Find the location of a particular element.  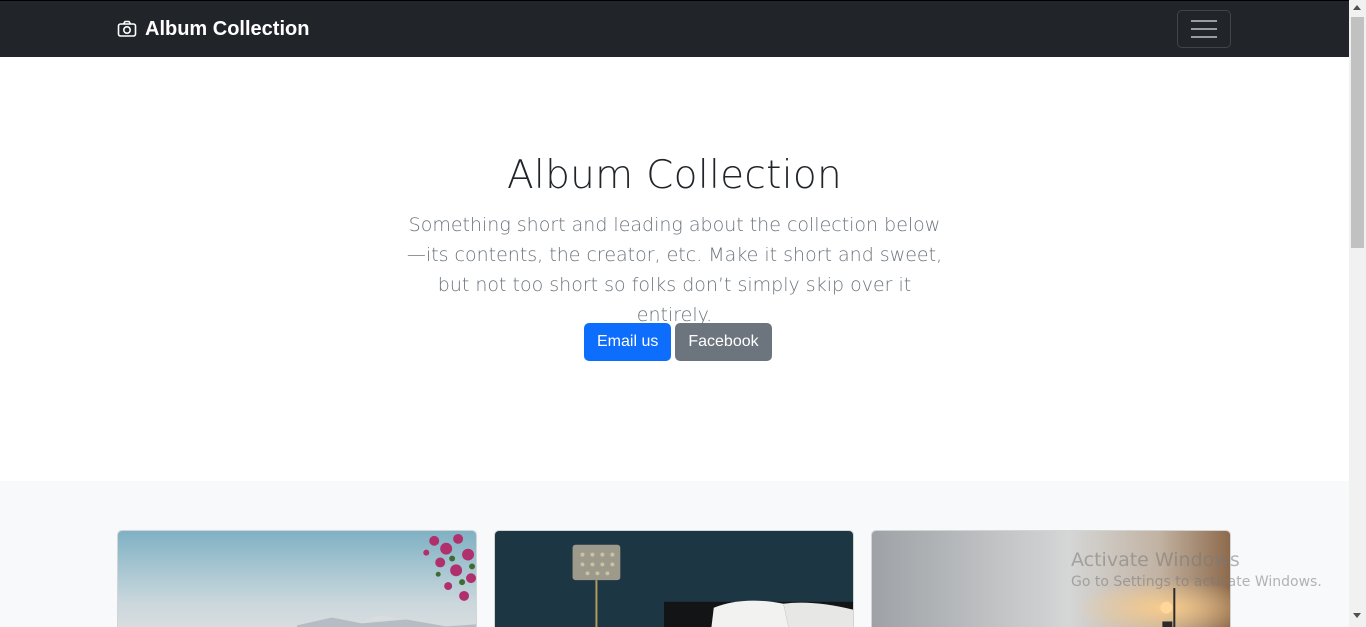

email-us-button: Email us is located at coordinates (628, 342).